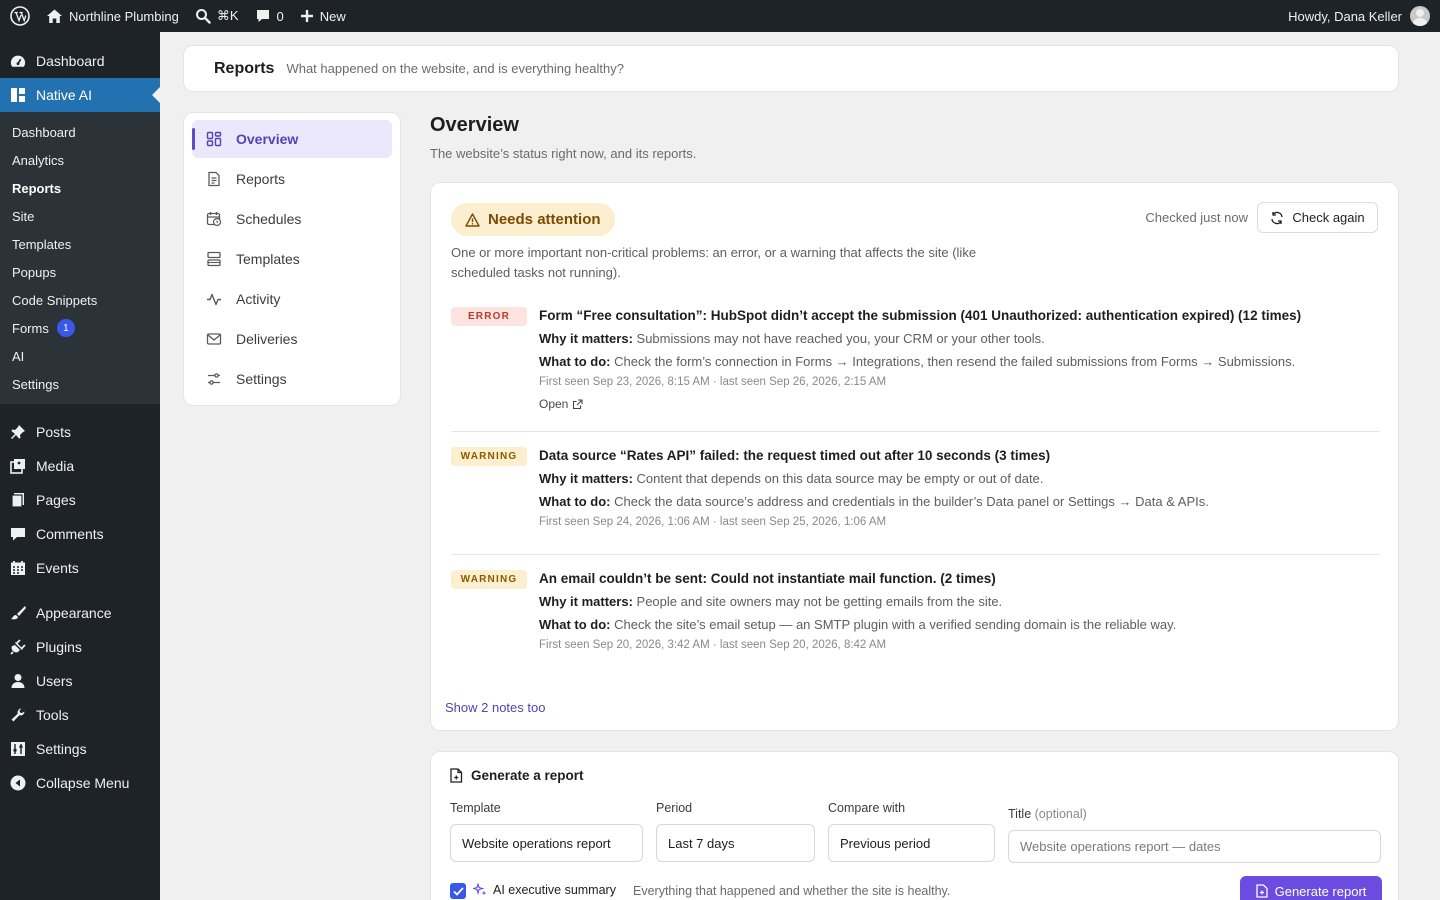 This screenshot has height=900, width=1440. Describe the element at coordinates (80, 432) in the screenshot. I see `menu-posts: Posts` at that location.